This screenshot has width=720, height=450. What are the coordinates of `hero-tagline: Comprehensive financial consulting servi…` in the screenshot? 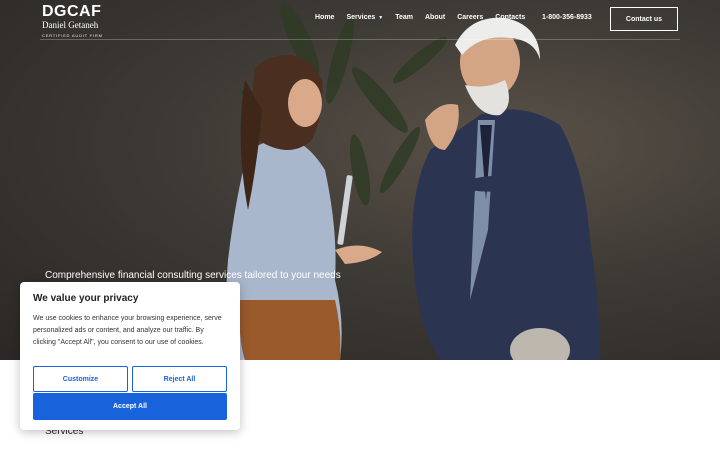 It's located at (193, 275).